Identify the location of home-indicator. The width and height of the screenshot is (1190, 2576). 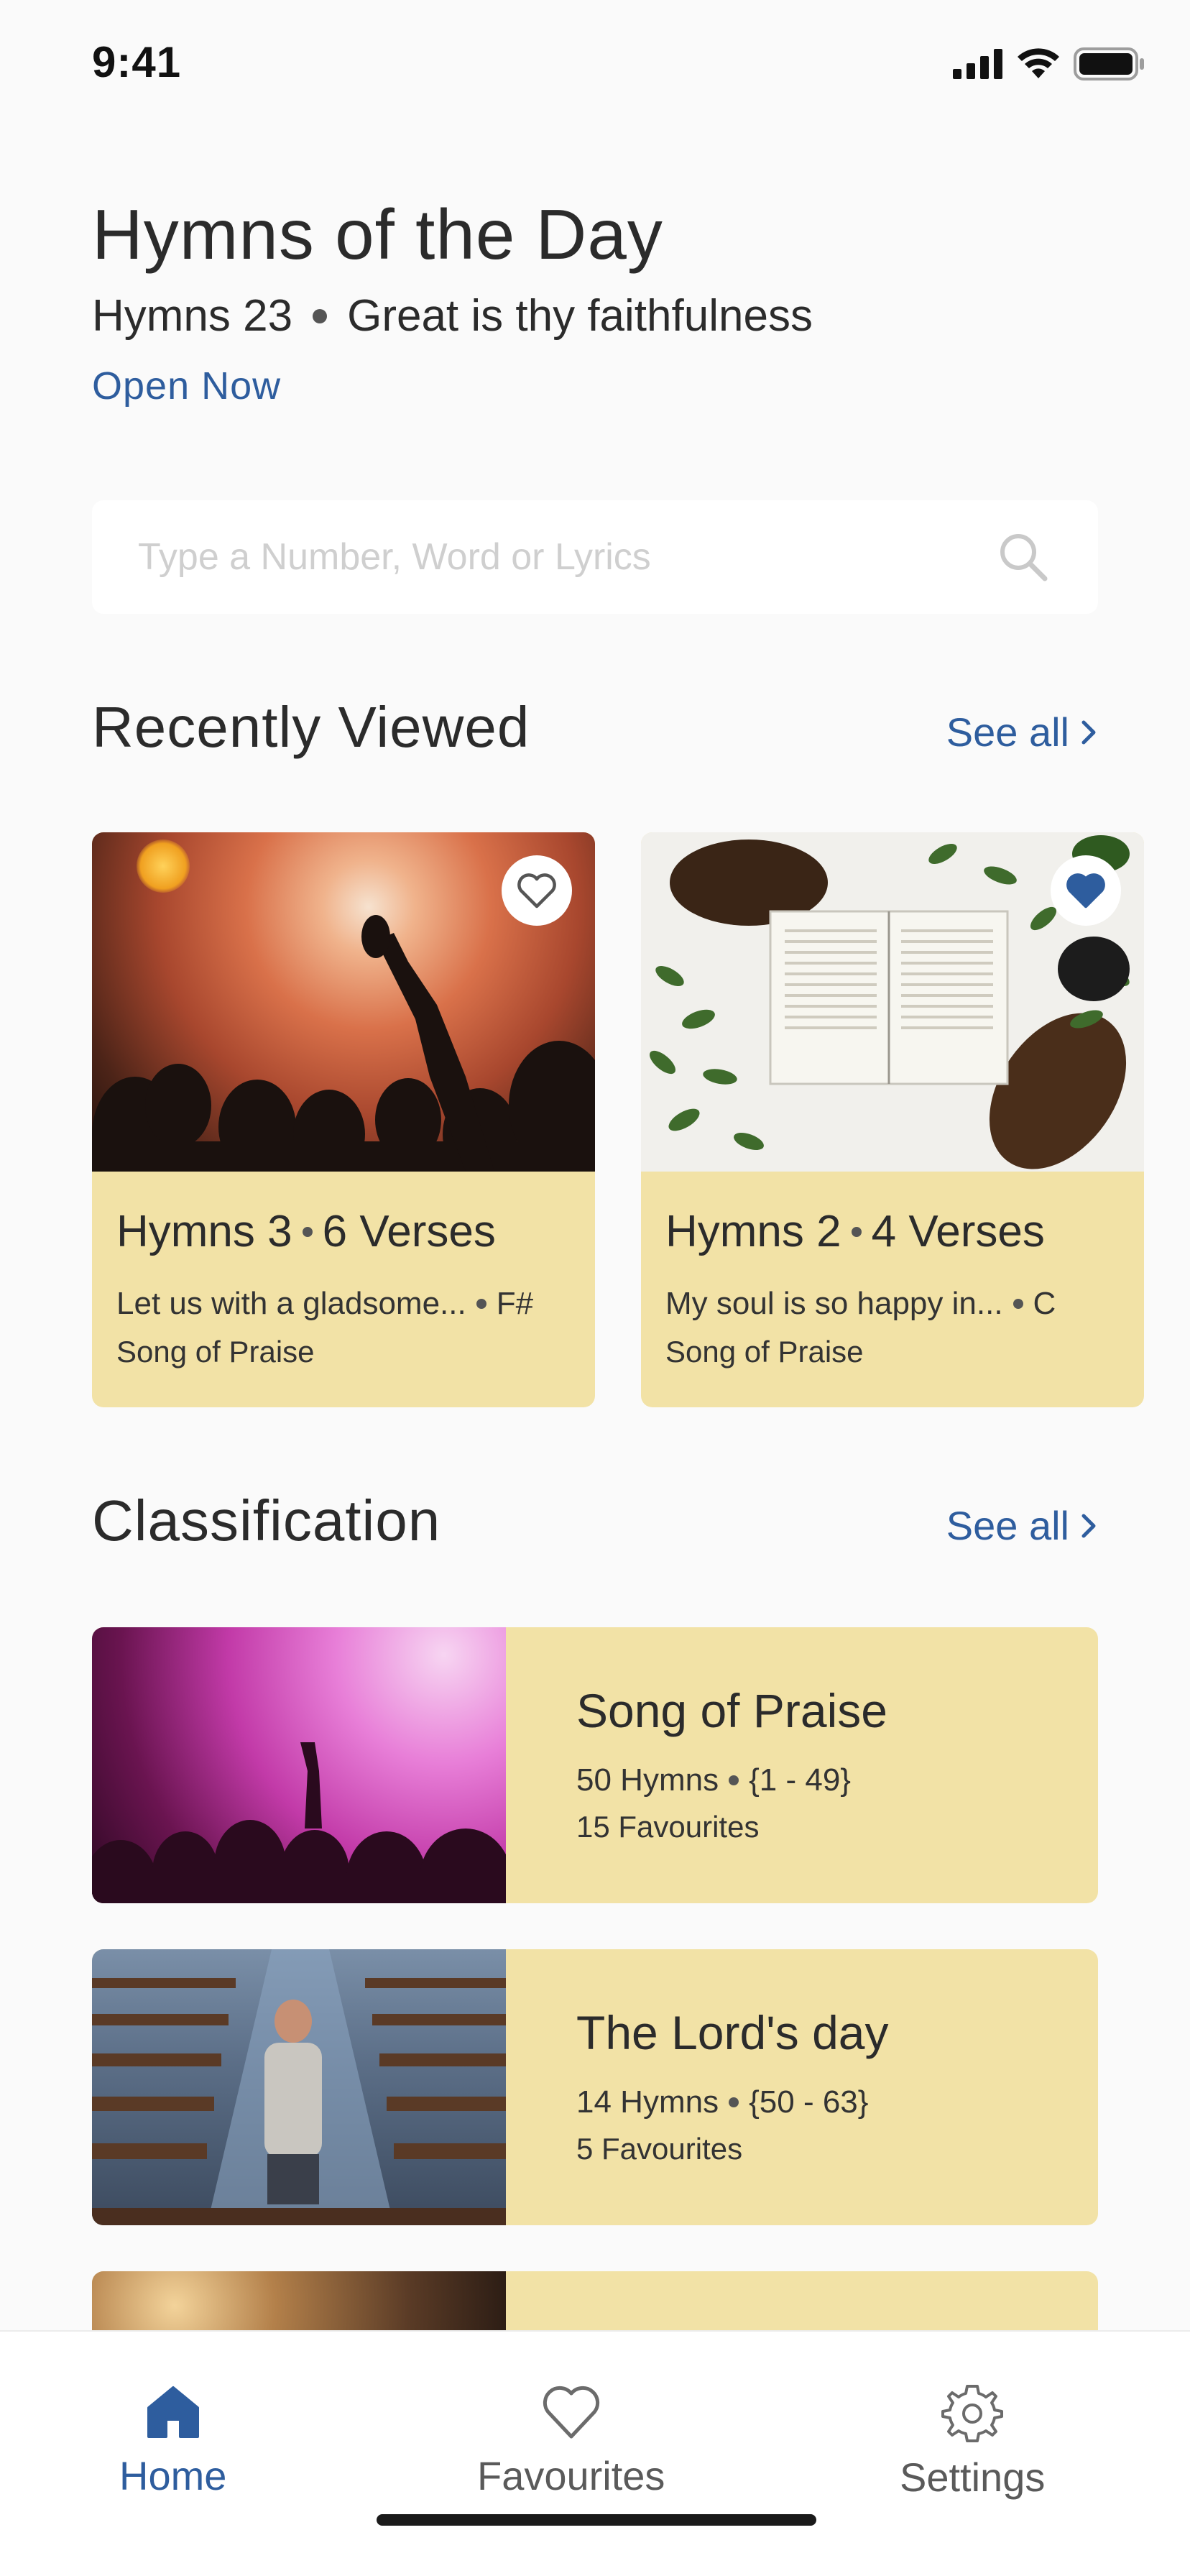
(596, 2520).